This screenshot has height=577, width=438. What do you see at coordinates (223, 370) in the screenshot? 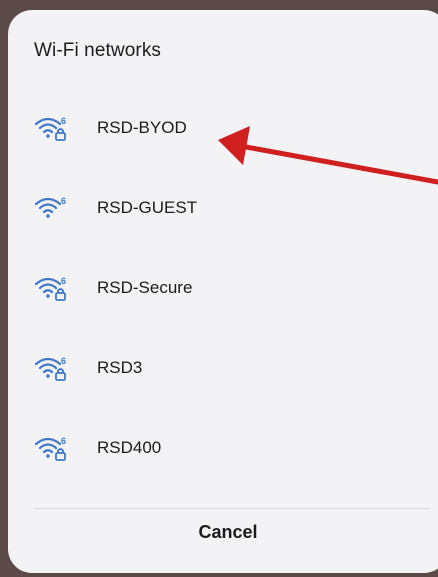
I see `network-item-rsd3: 6 RSD3` at bounding box center [223, 370].